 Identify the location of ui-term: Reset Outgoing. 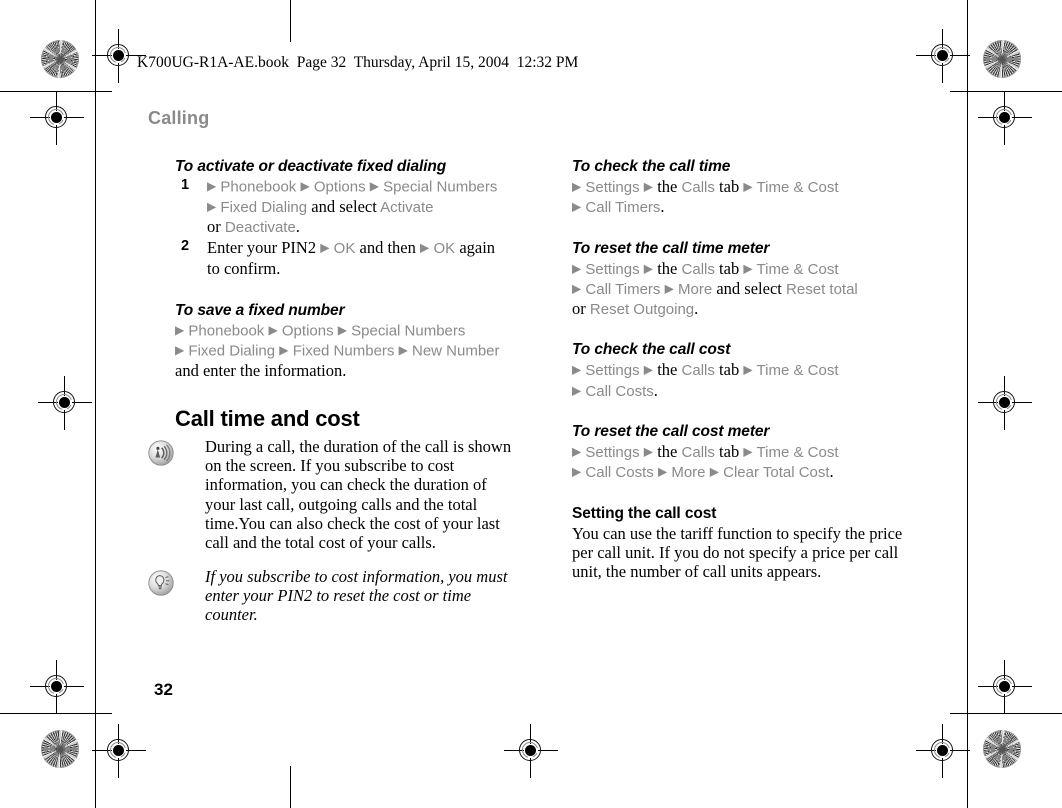
(642, 310).